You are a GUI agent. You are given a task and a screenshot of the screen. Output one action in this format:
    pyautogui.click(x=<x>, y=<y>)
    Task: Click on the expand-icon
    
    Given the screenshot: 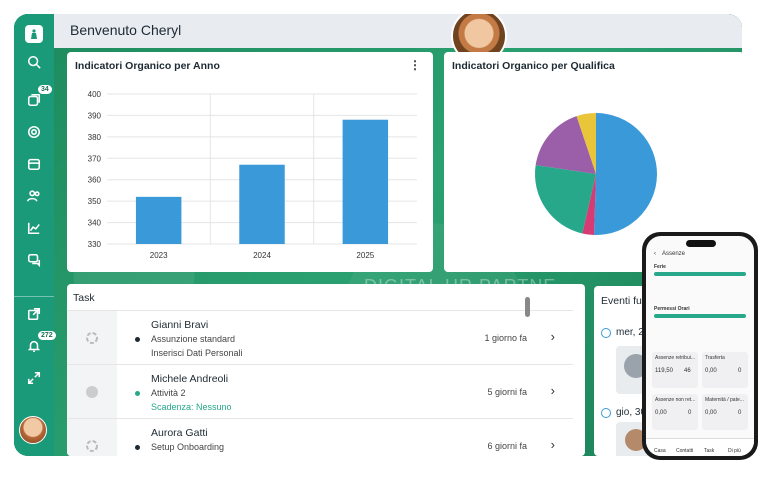 What is the action you would take?
    pyautogui.click(x=34, y=378)
    